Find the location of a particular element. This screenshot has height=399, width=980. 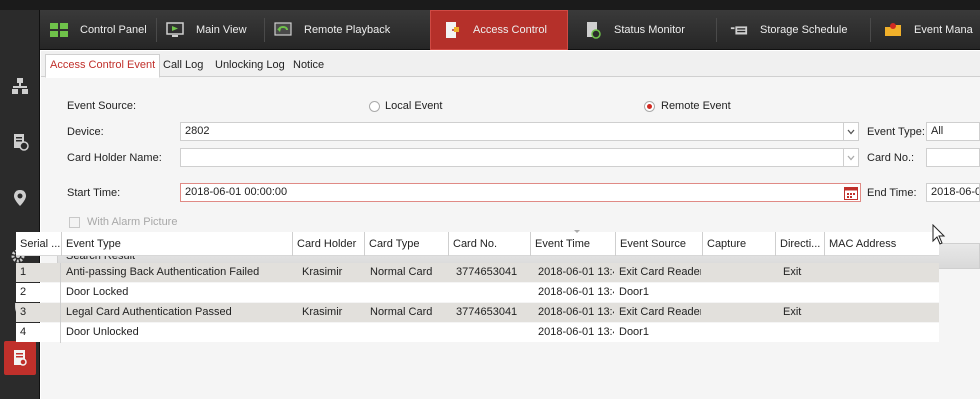

column-header-capture: Capture is located at coordinates (738, 244).